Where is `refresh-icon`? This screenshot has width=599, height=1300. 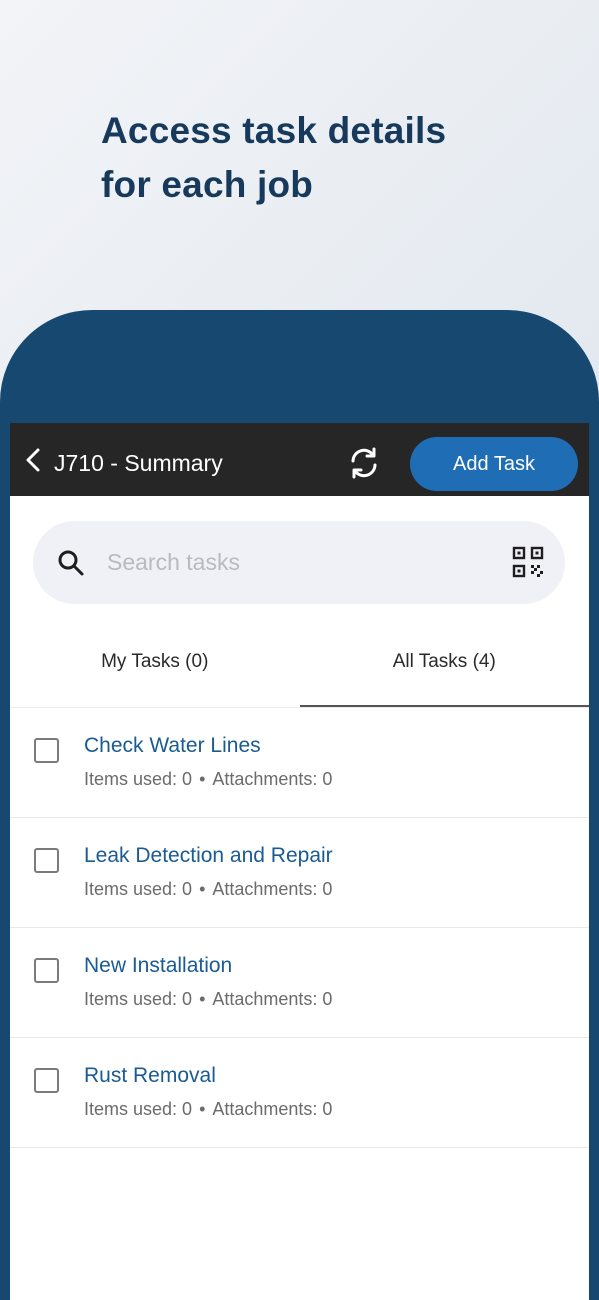
refresh-icon is located at coordinates (364, 463).